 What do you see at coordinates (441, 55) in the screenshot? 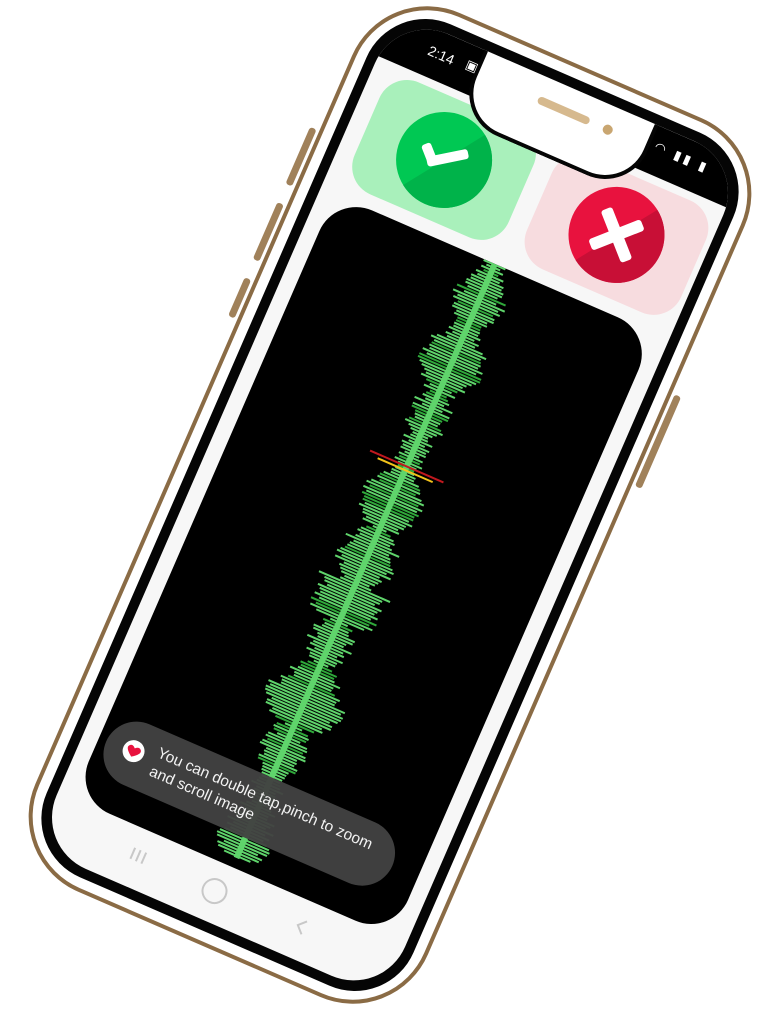
I see `status-time: 2:14` at bounding box center [441, 55].